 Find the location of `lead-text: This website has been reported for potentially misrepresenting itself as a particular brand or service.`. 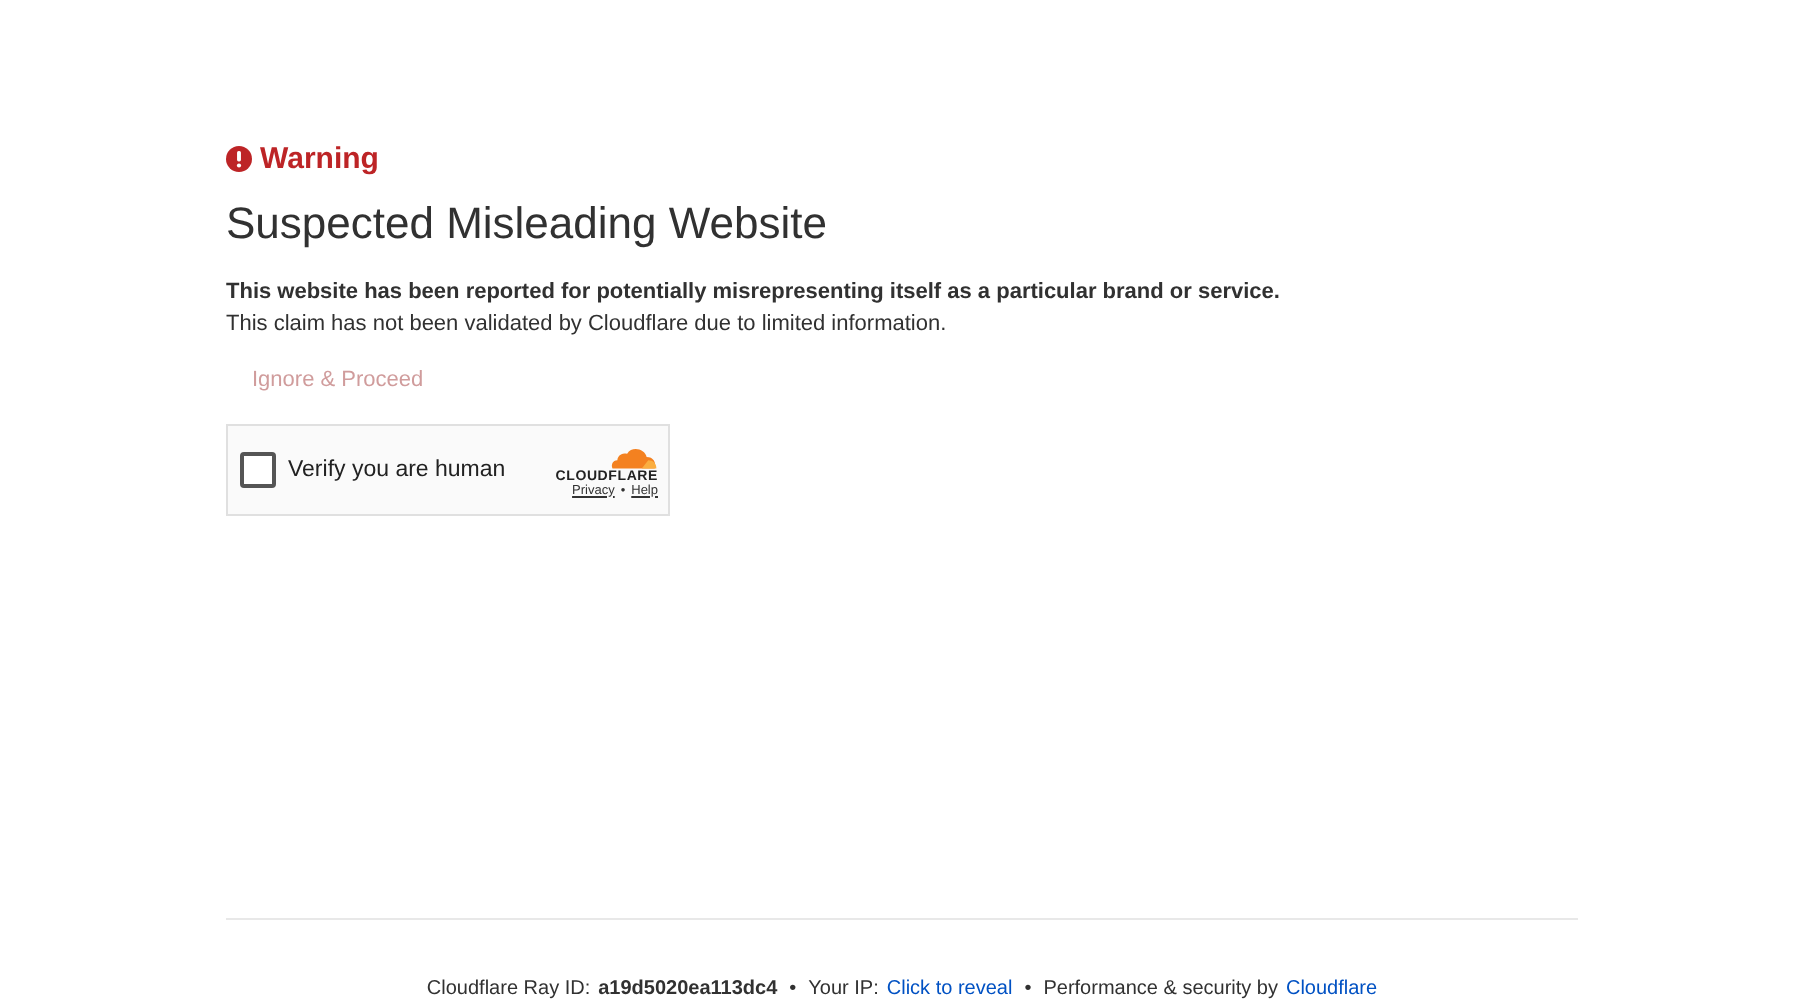

lead-text: This website has been reported for potentially misrepresenting itself as a particular brand or service. is located at coordinates (754, 292).